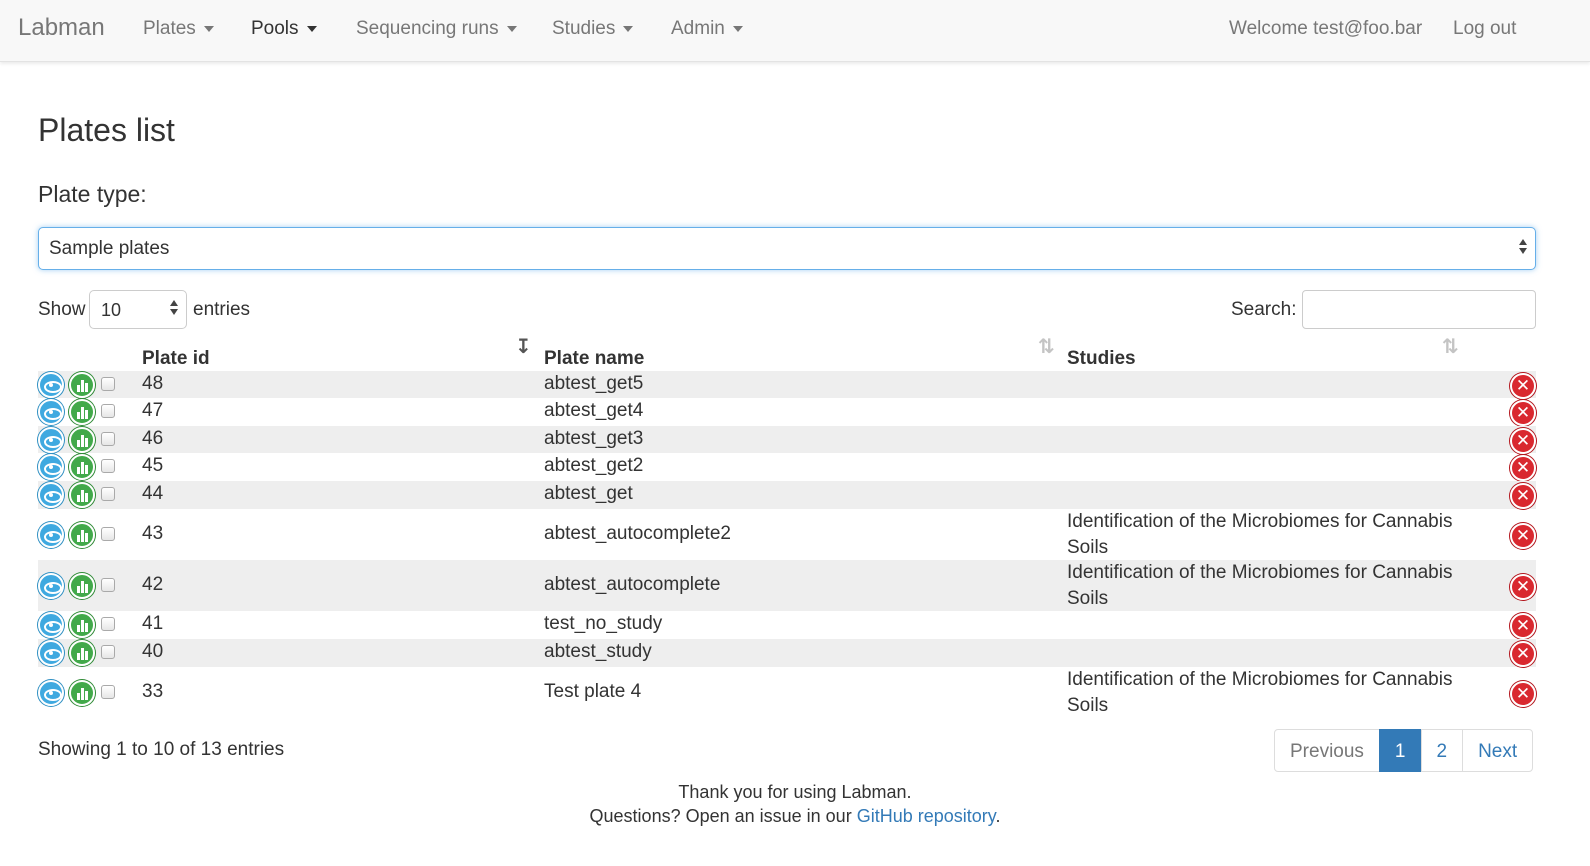 This screenshot has height=866, width=1590. What do you see at coordinates (284, 29) in the screenshot?
I see `nav-menu-pools: Pools` at bounding box center [284, 29].